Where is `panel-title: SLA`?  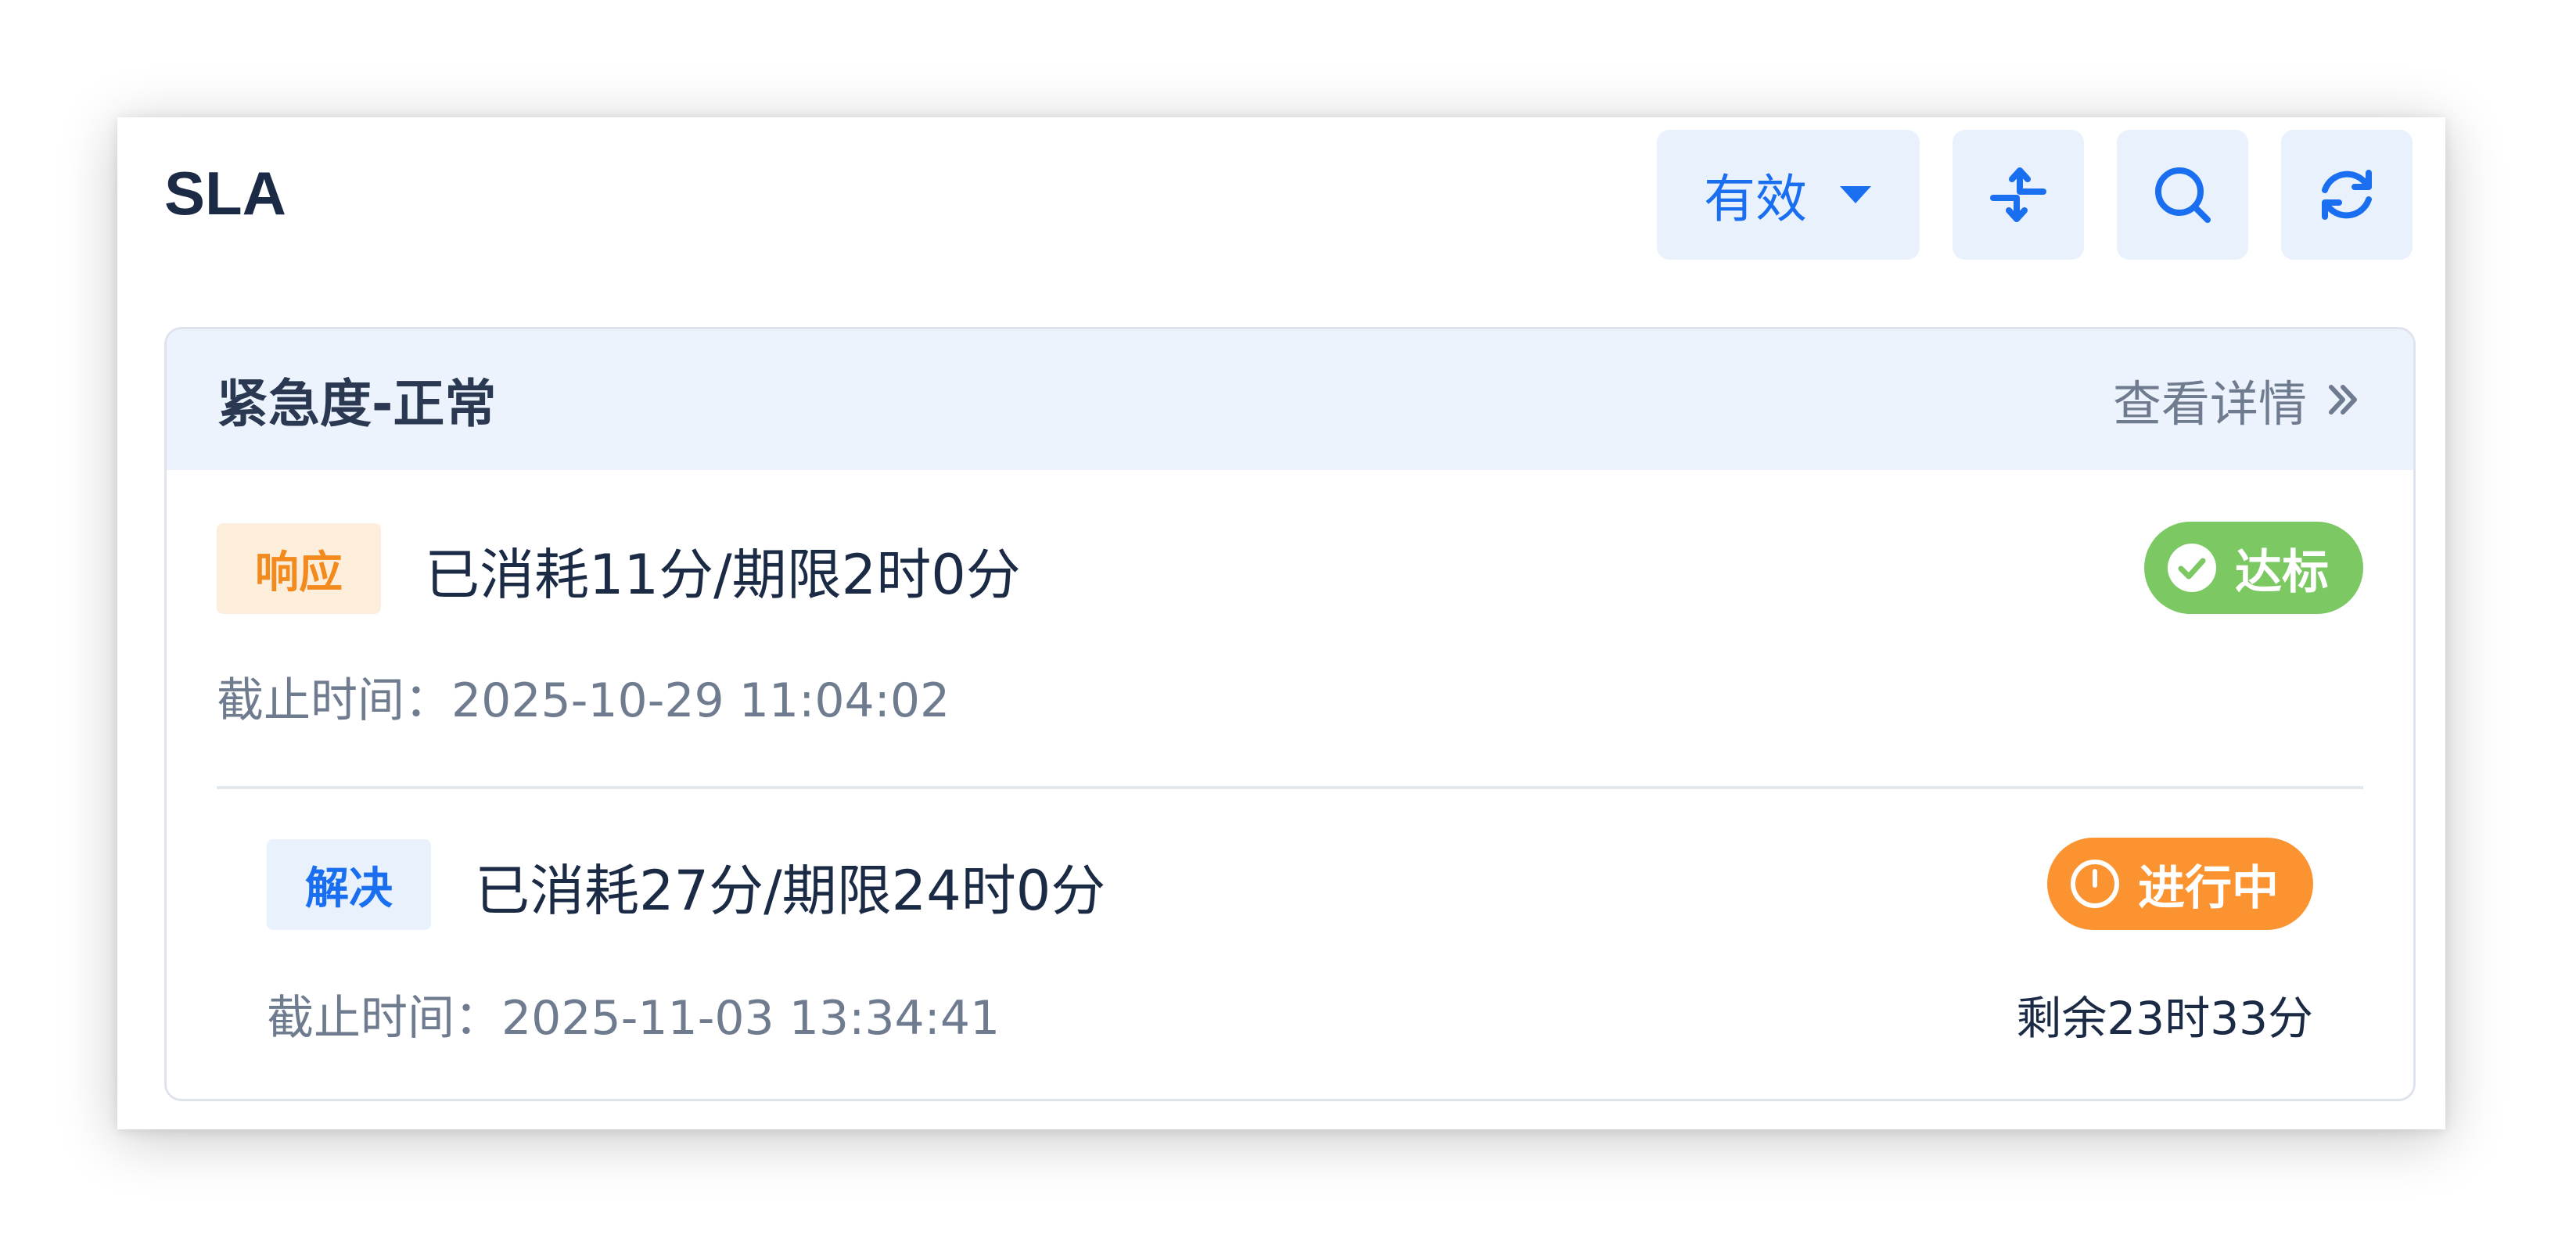
panel-title: SLA is located at coordinates (225, 193).